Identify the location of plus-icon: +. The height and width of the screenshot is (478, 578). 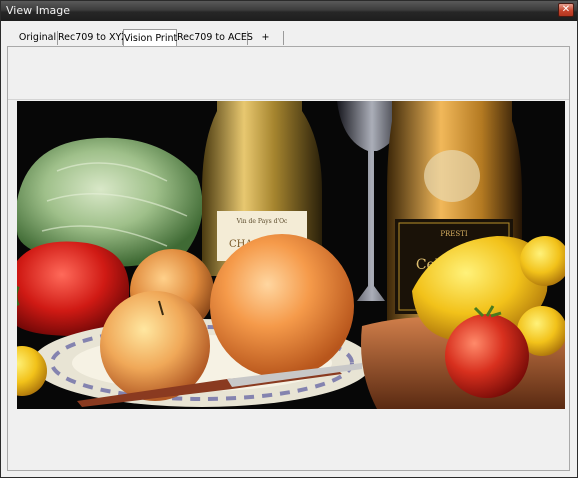
(265, 37).